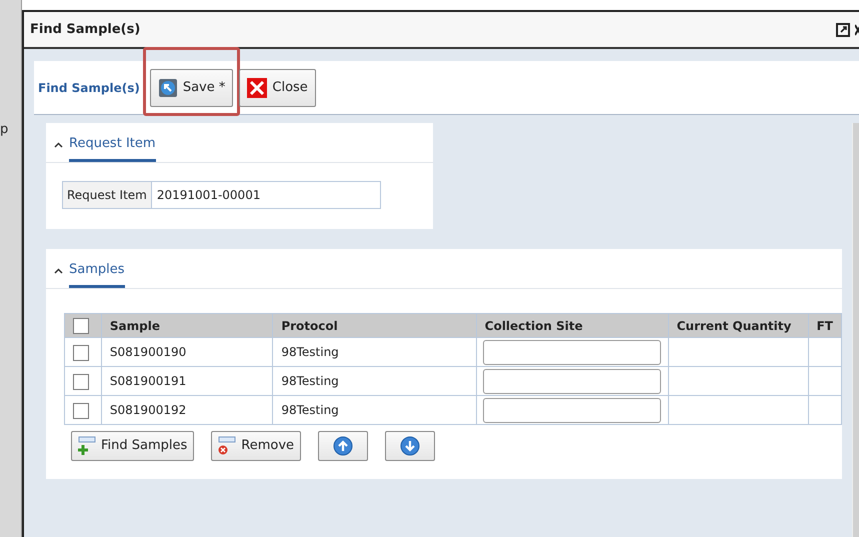 This screenshot has width=859, height=537. Describe the element at coordinates (227, 446) in the screenshot. I see `remove-row-icon` at that location.